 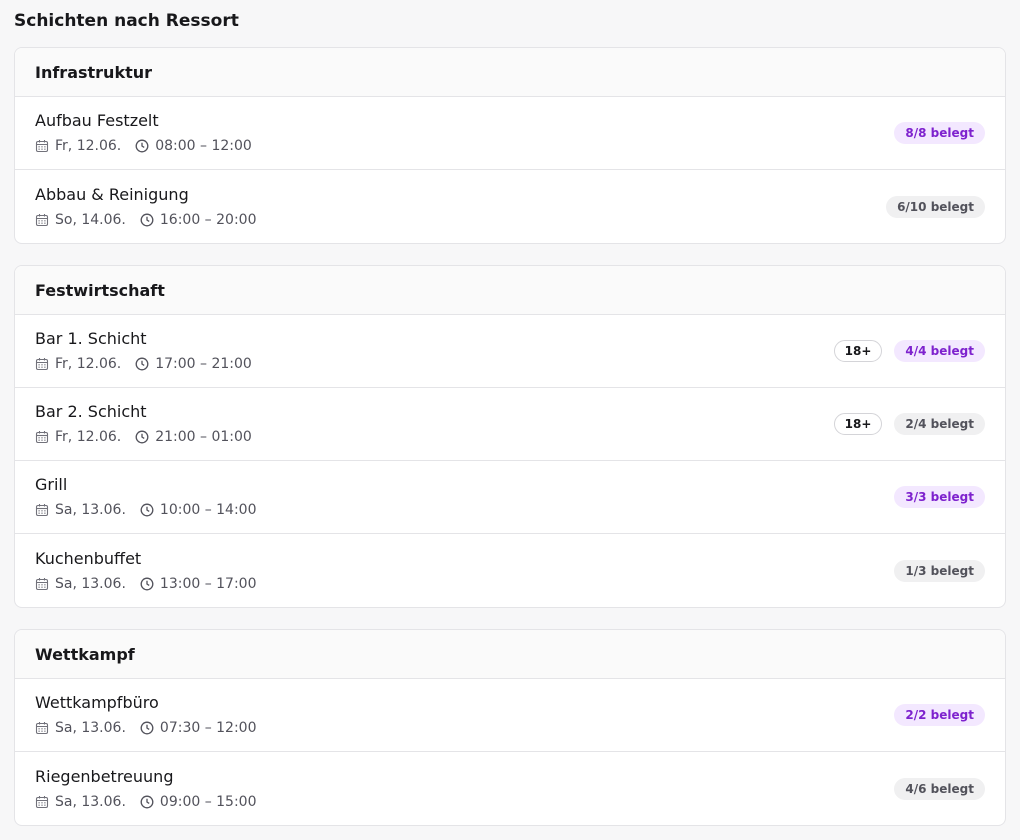 I want to click on shift-info: Bar 2. Schicht Fr, 12.06. 21:00 – 01:00, so click(x=150, y=424).